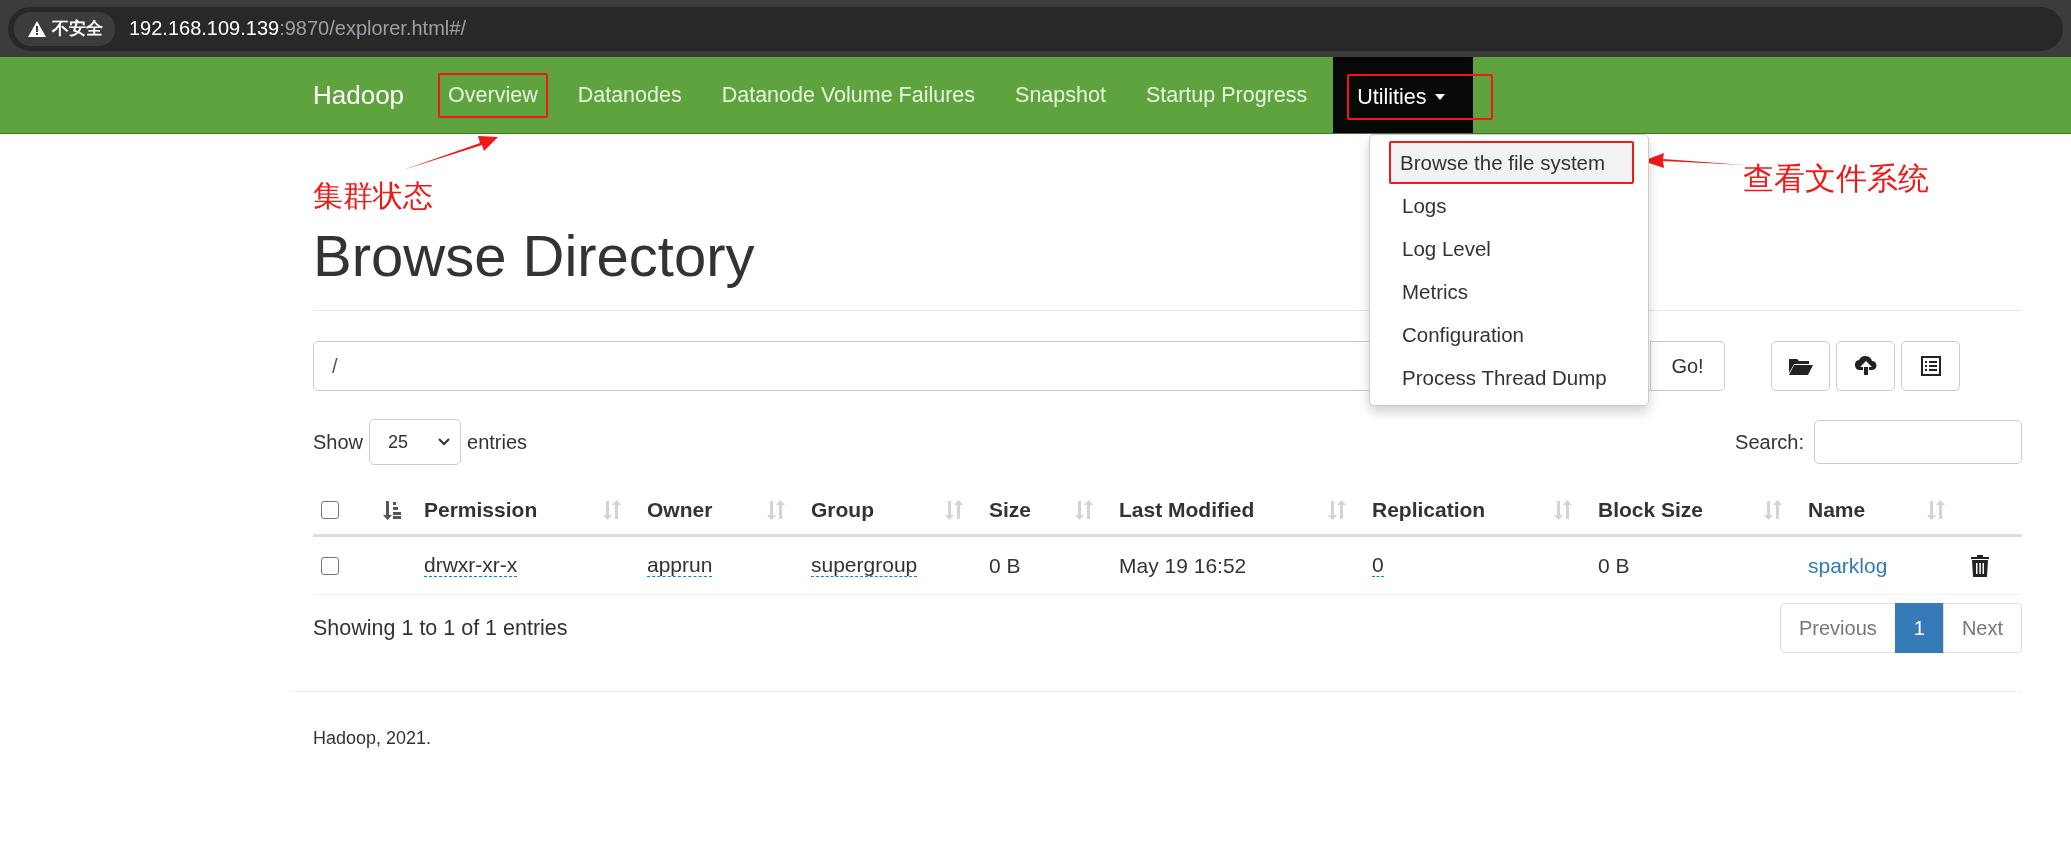  Describe the element at coordinates (1509, 291) in the screenshot. I see `menu-item: Metrics` at that location.